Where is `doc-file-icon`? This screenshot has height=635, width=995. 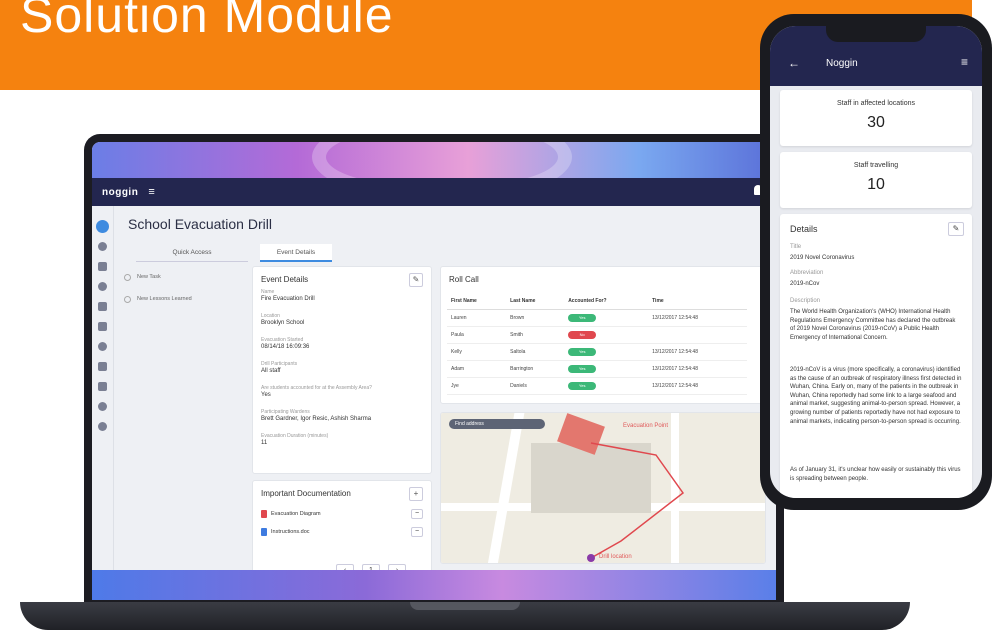 doc-file-icon is located at coordinates (264, 532).